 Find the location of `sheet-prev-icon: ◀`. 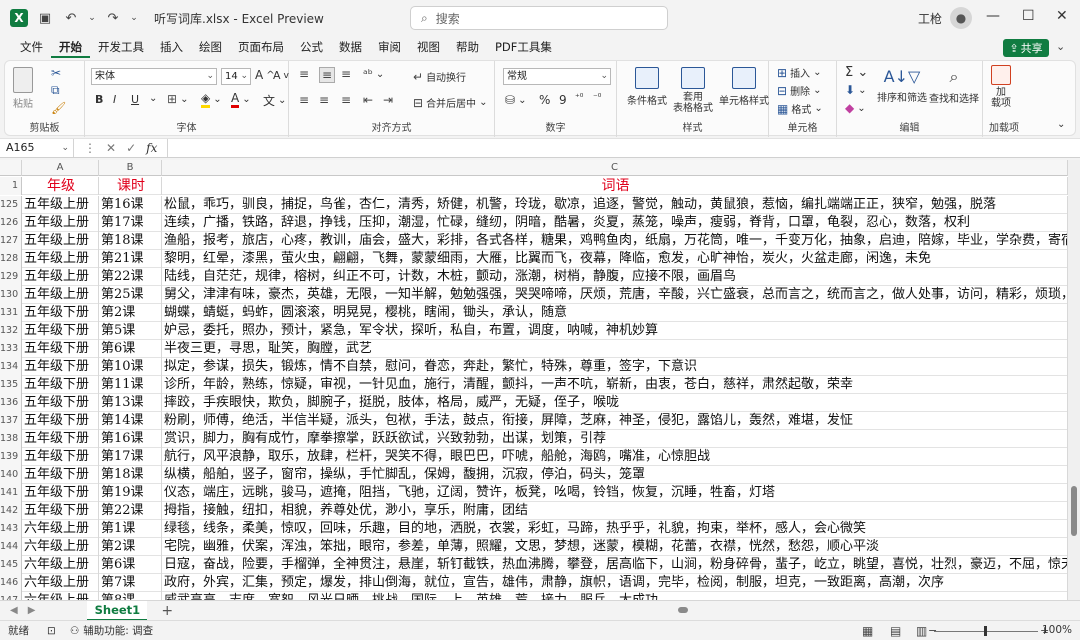

sheet-prev-icon: ◀ is located at coordinates (14, 610).